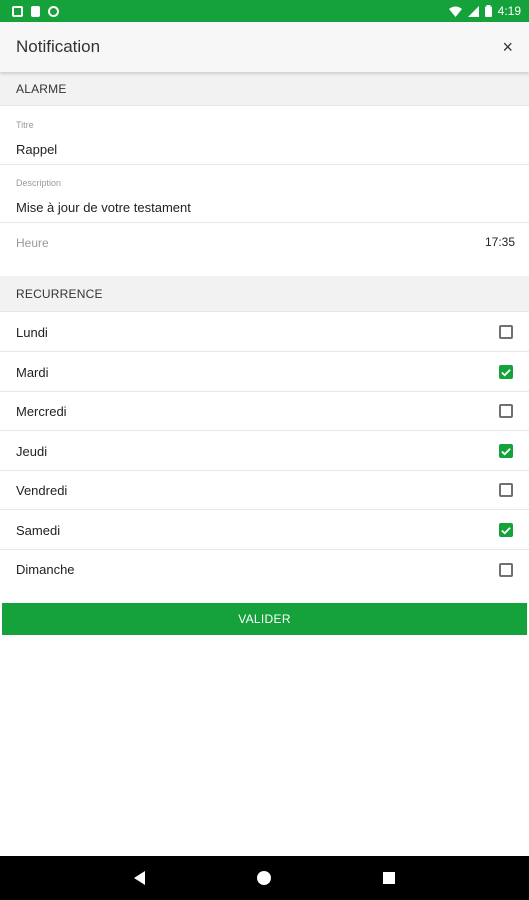 The image size is (529, 900). Describe the element at coordinates (264, 89) in the screenshot. I see `alarm-section-header: ALARME` at that location.